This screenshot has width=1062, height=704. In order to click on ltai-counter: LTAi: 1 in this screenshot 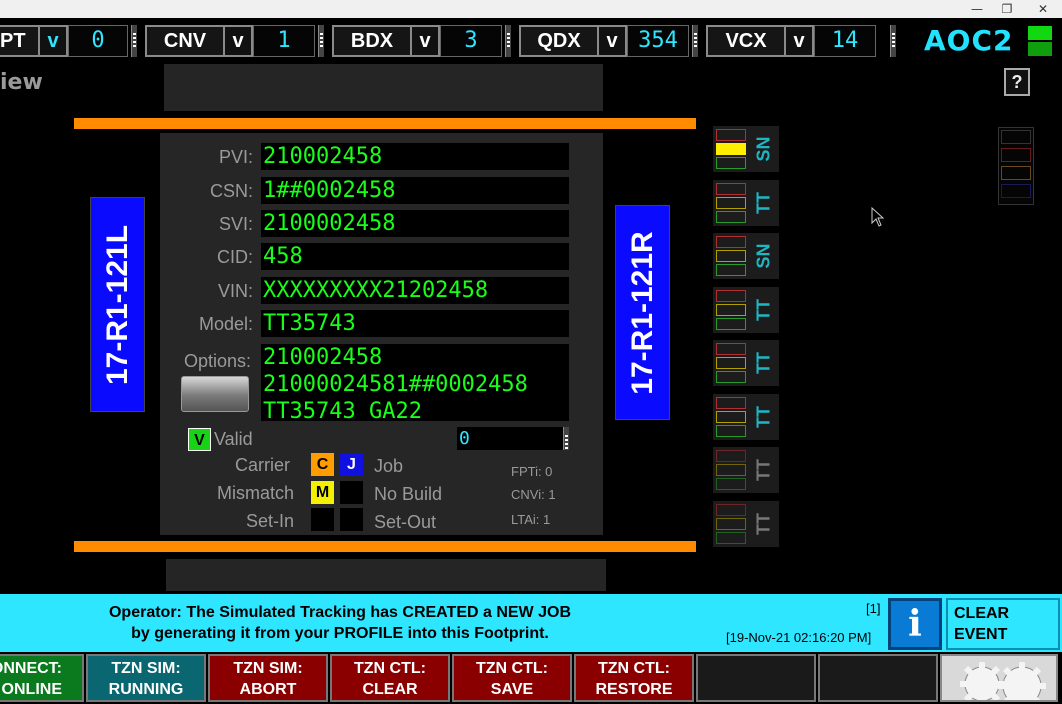, I will do `click(531, 519)`.